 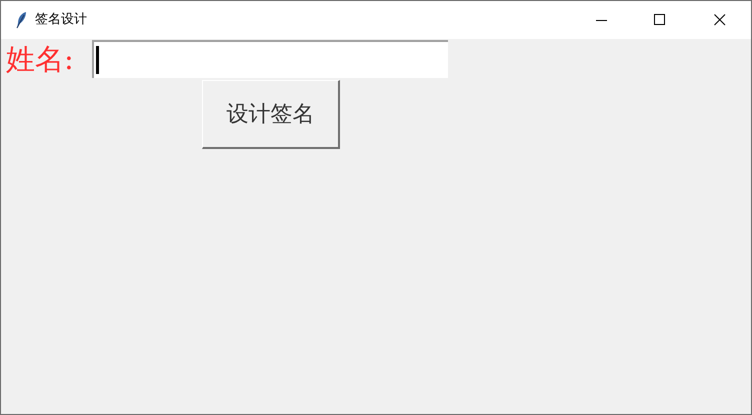 I want to click on design-signature-button: 设计签名, so click(x=271, y=114).